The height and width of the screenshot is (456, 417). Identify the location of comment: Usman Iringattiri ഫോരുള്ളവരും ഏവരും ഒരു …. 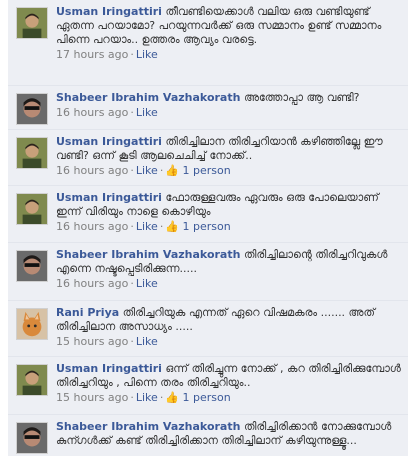
(208, 214).